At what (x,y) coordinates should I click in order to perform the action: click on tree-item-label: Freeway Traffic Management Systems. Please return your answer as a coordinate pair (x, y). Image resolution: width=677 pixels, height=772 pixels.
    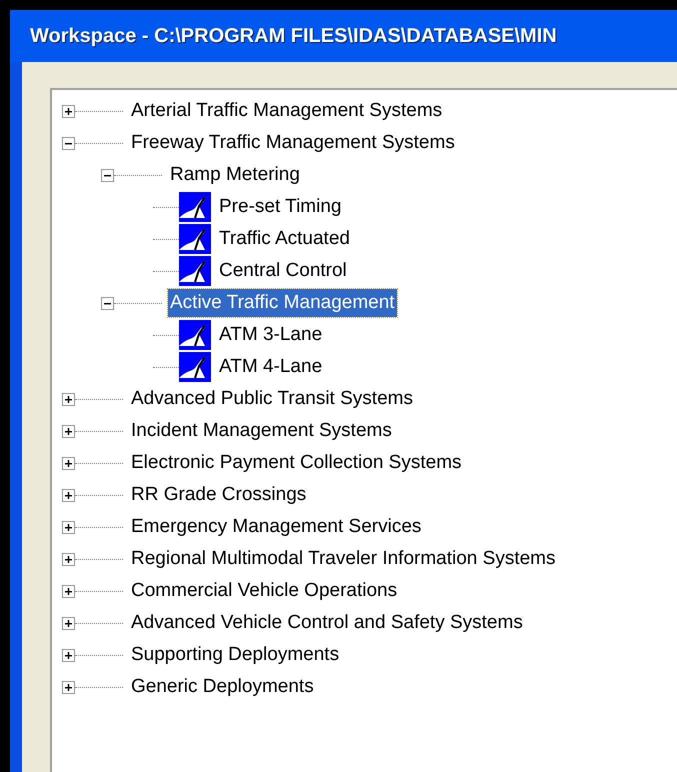
    Looking at the image, I should click on (293, 143).